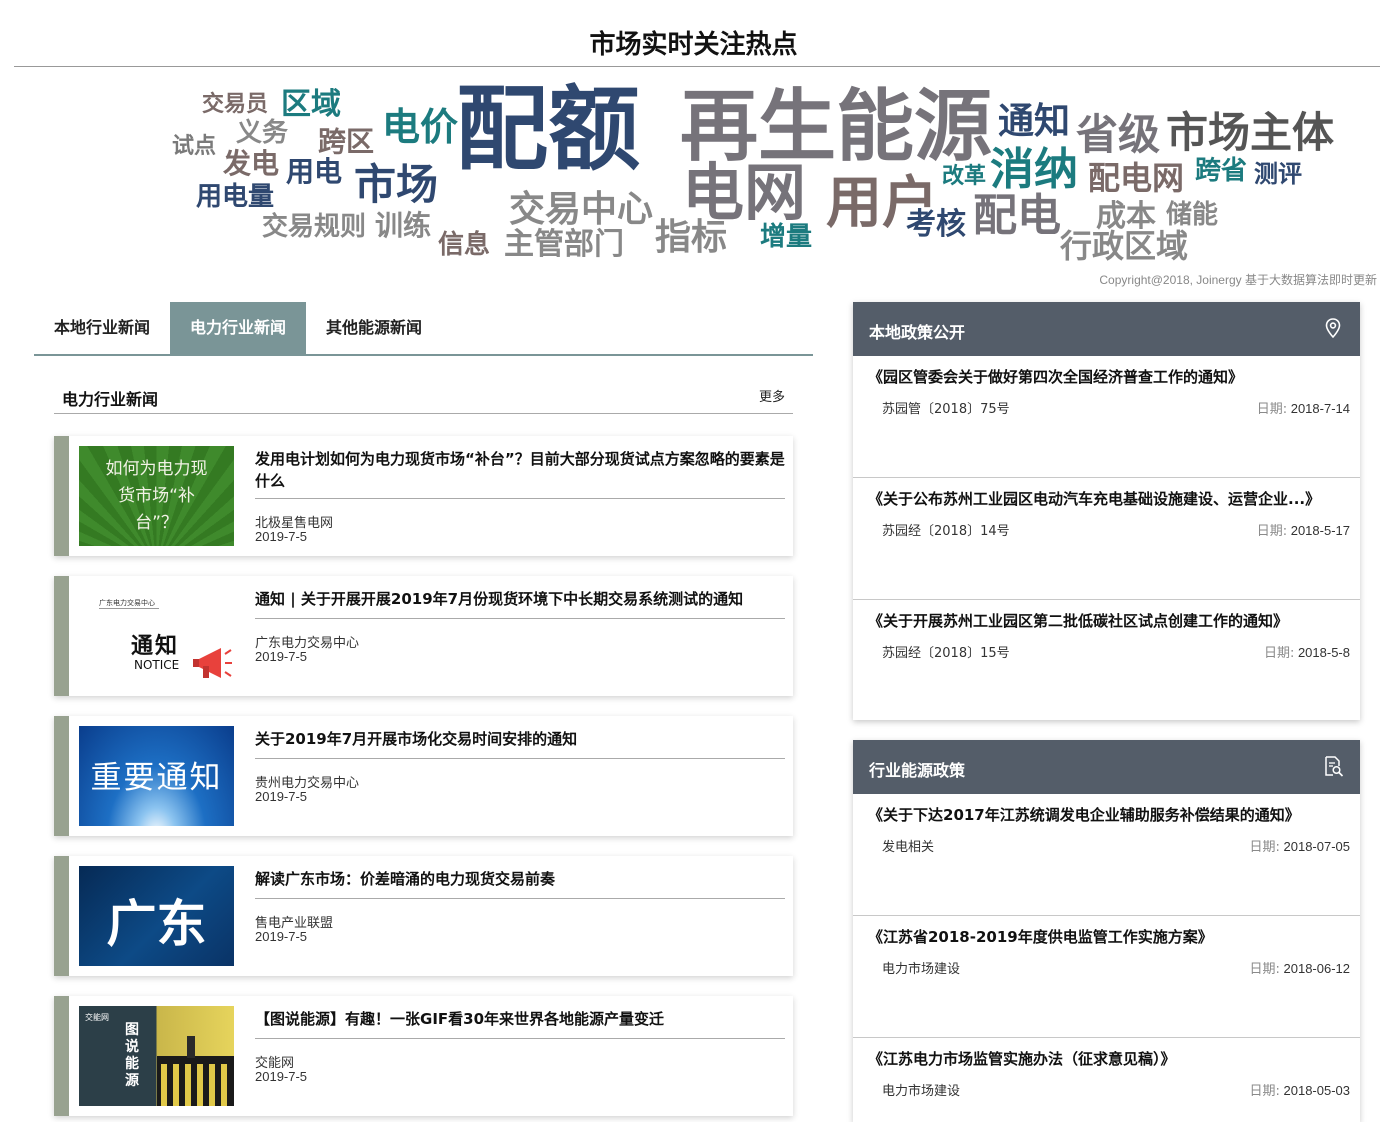 Image resolution: width=1387 pixels, height=1122 pixels. Describe the element at coordinates (235, 197) in the screenshot. I see `word-cloud-term: 用电量` at that location.